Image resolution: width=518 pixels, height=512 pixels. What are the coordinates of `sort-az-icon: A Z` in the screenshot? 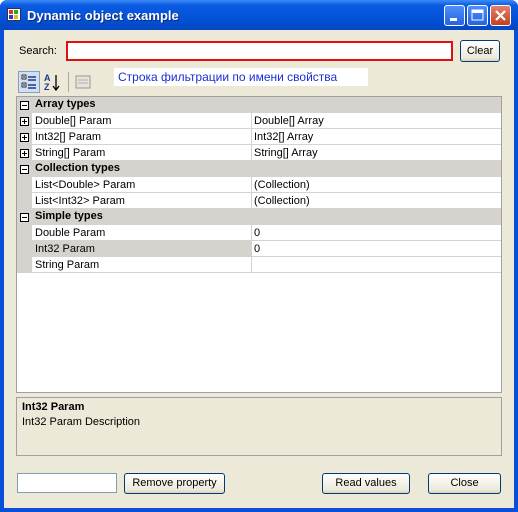 It's located at (52, 82).